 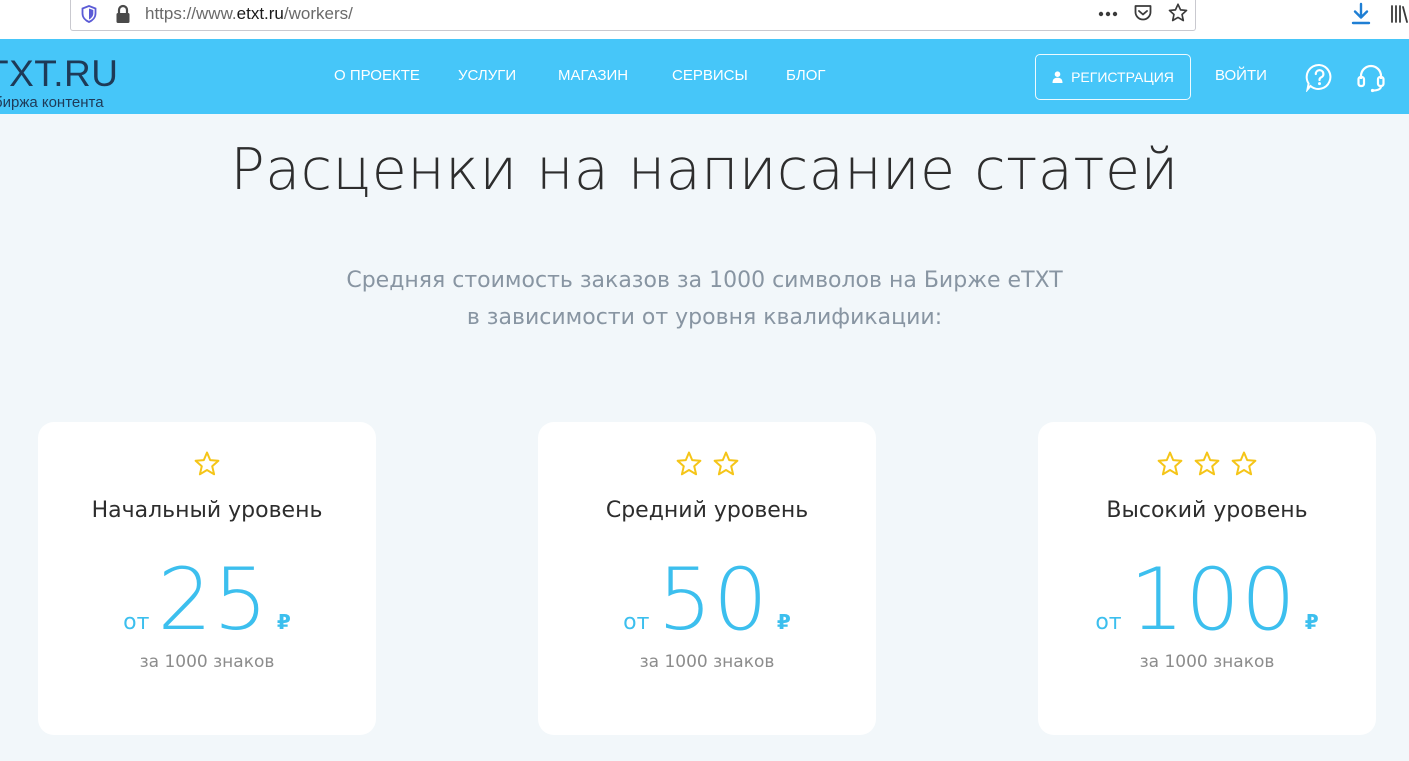 I want to click on price-value: 100, so click(x=1213, y=600).